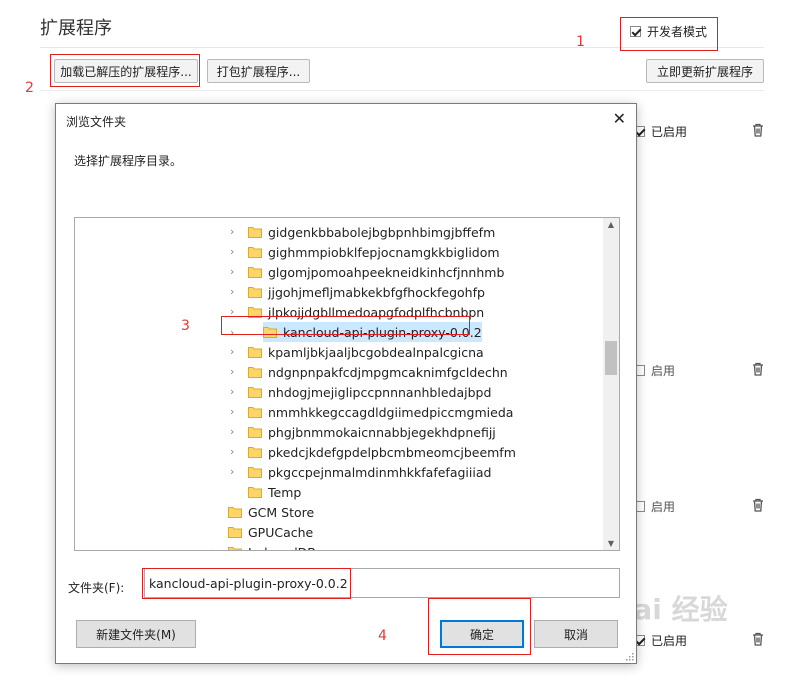 The width and height of the screenshot is (797, 679). What do you see at coordinates (96, 122) in the screenshot?
I see `dialog-title: 浏览文件夹` at bounding box center [96, 122].